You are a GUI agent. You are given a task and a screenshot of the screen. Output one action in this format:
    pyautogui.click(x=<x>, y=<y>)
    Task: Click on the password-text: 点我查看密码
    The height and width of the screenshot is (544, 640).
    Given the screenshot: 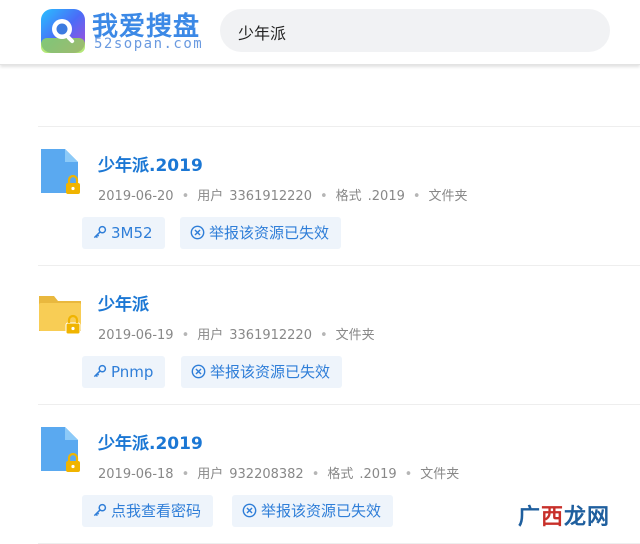 What is the action you would take?
    pyautogui.click(x=156, y=511)
    